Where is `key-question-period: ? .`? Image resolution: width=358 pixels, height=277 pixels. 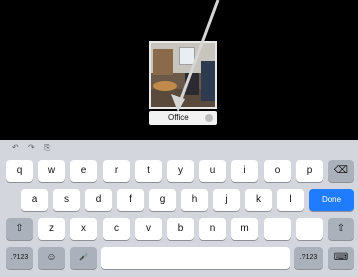 key-question-period: ? . is located at coordinates (309, 247).